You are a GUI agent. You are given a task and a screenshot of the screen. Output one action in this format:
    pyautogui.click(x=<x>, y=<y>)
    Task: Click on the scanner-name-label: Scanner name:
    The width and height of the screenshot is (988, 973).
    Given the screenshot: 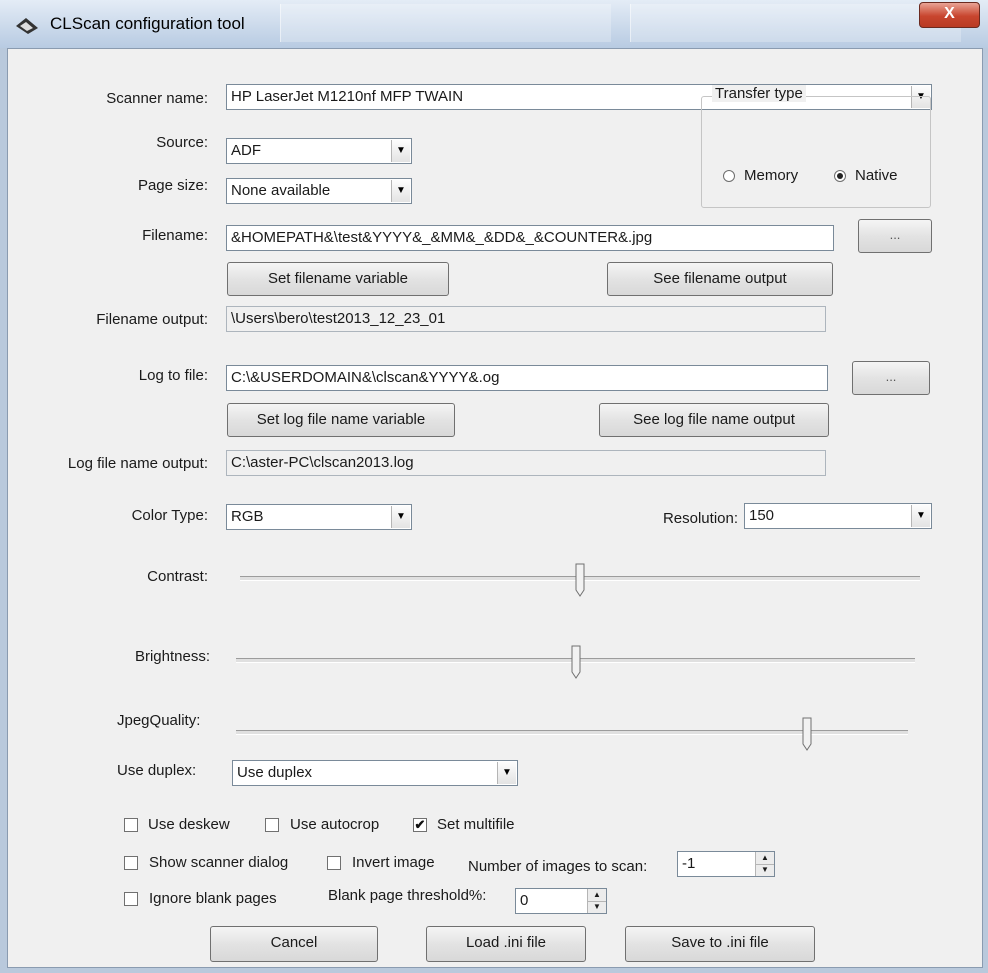 What is the action you would take?
    pyautogui.click(x=157, y=98)
    